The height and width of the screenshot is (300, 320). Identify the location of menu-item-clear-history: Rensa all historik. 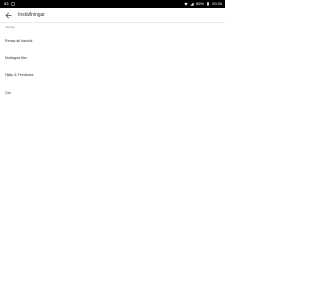
(112, 41).